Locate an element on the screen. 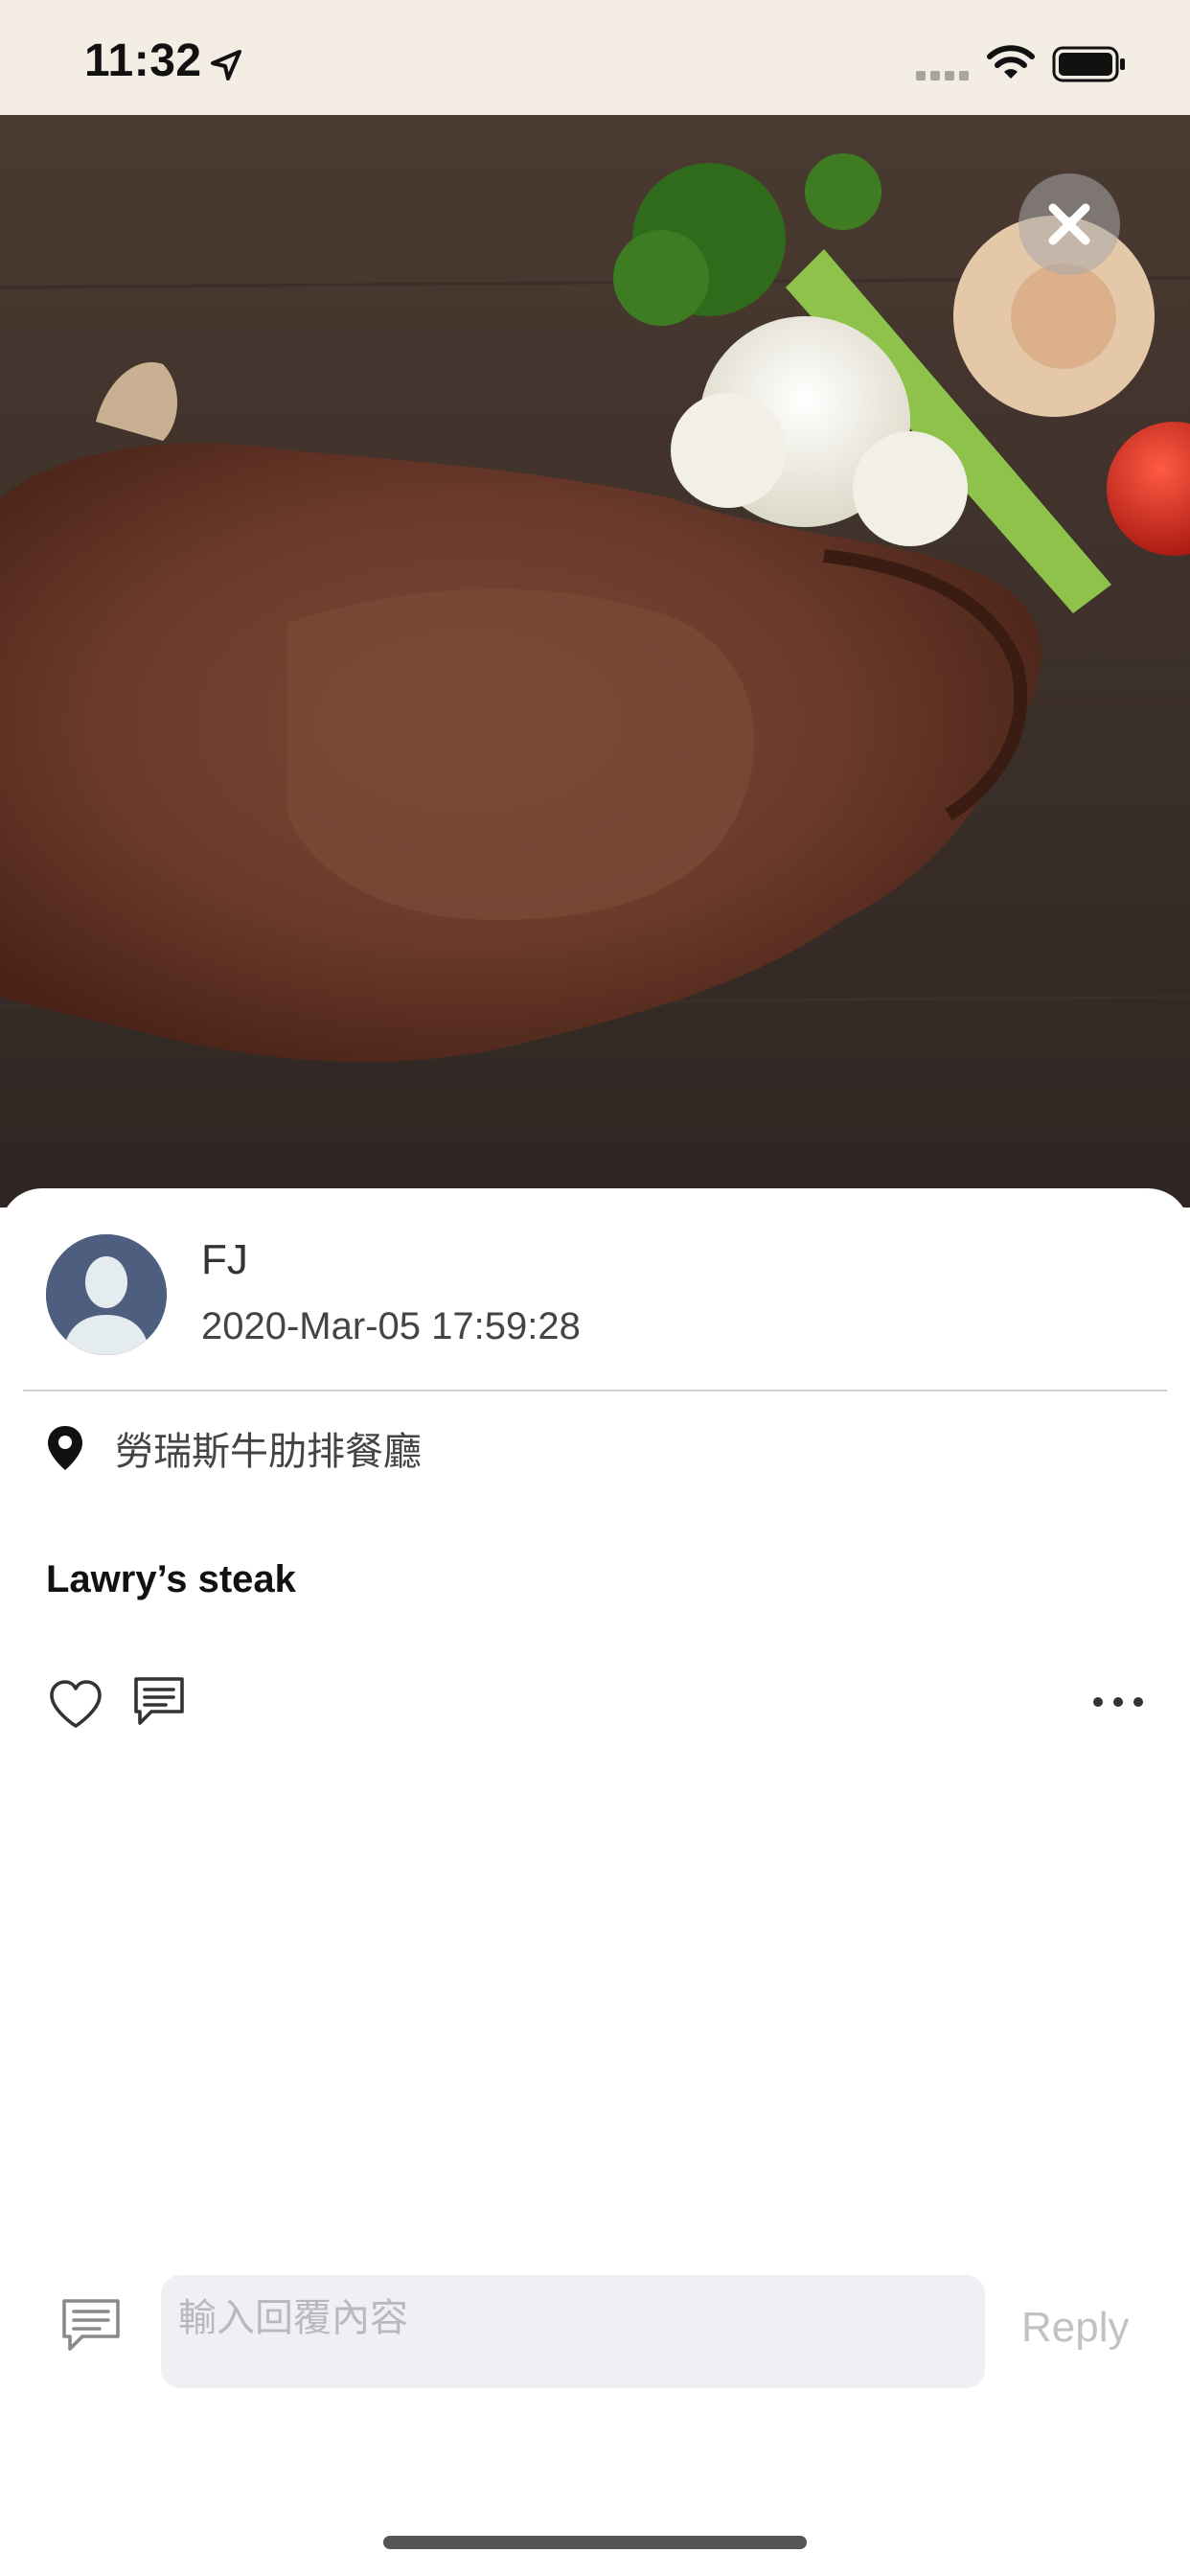 The width and height of the screenshot is (1190, 2576). signal-icon is located at coordinates (943, 75).